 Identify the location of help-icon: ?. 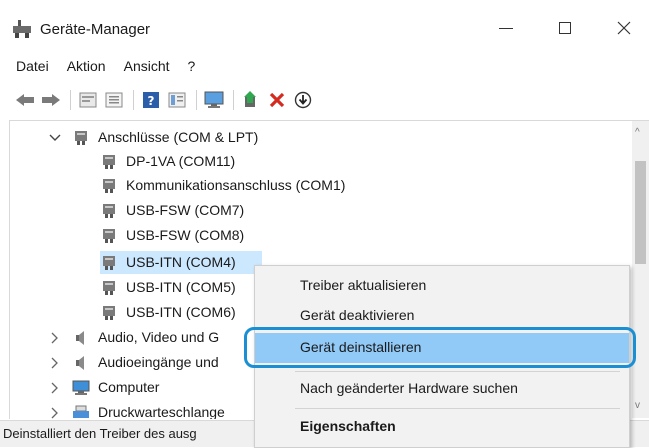
(151, 100).